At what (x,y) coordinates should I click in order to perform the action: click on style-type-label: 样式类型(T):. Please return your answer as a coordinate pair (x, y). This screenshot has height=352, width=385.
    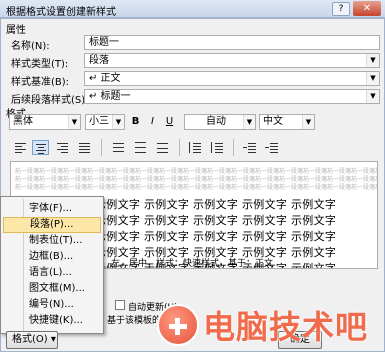
    Looking at the image, I should click on (40, 64).